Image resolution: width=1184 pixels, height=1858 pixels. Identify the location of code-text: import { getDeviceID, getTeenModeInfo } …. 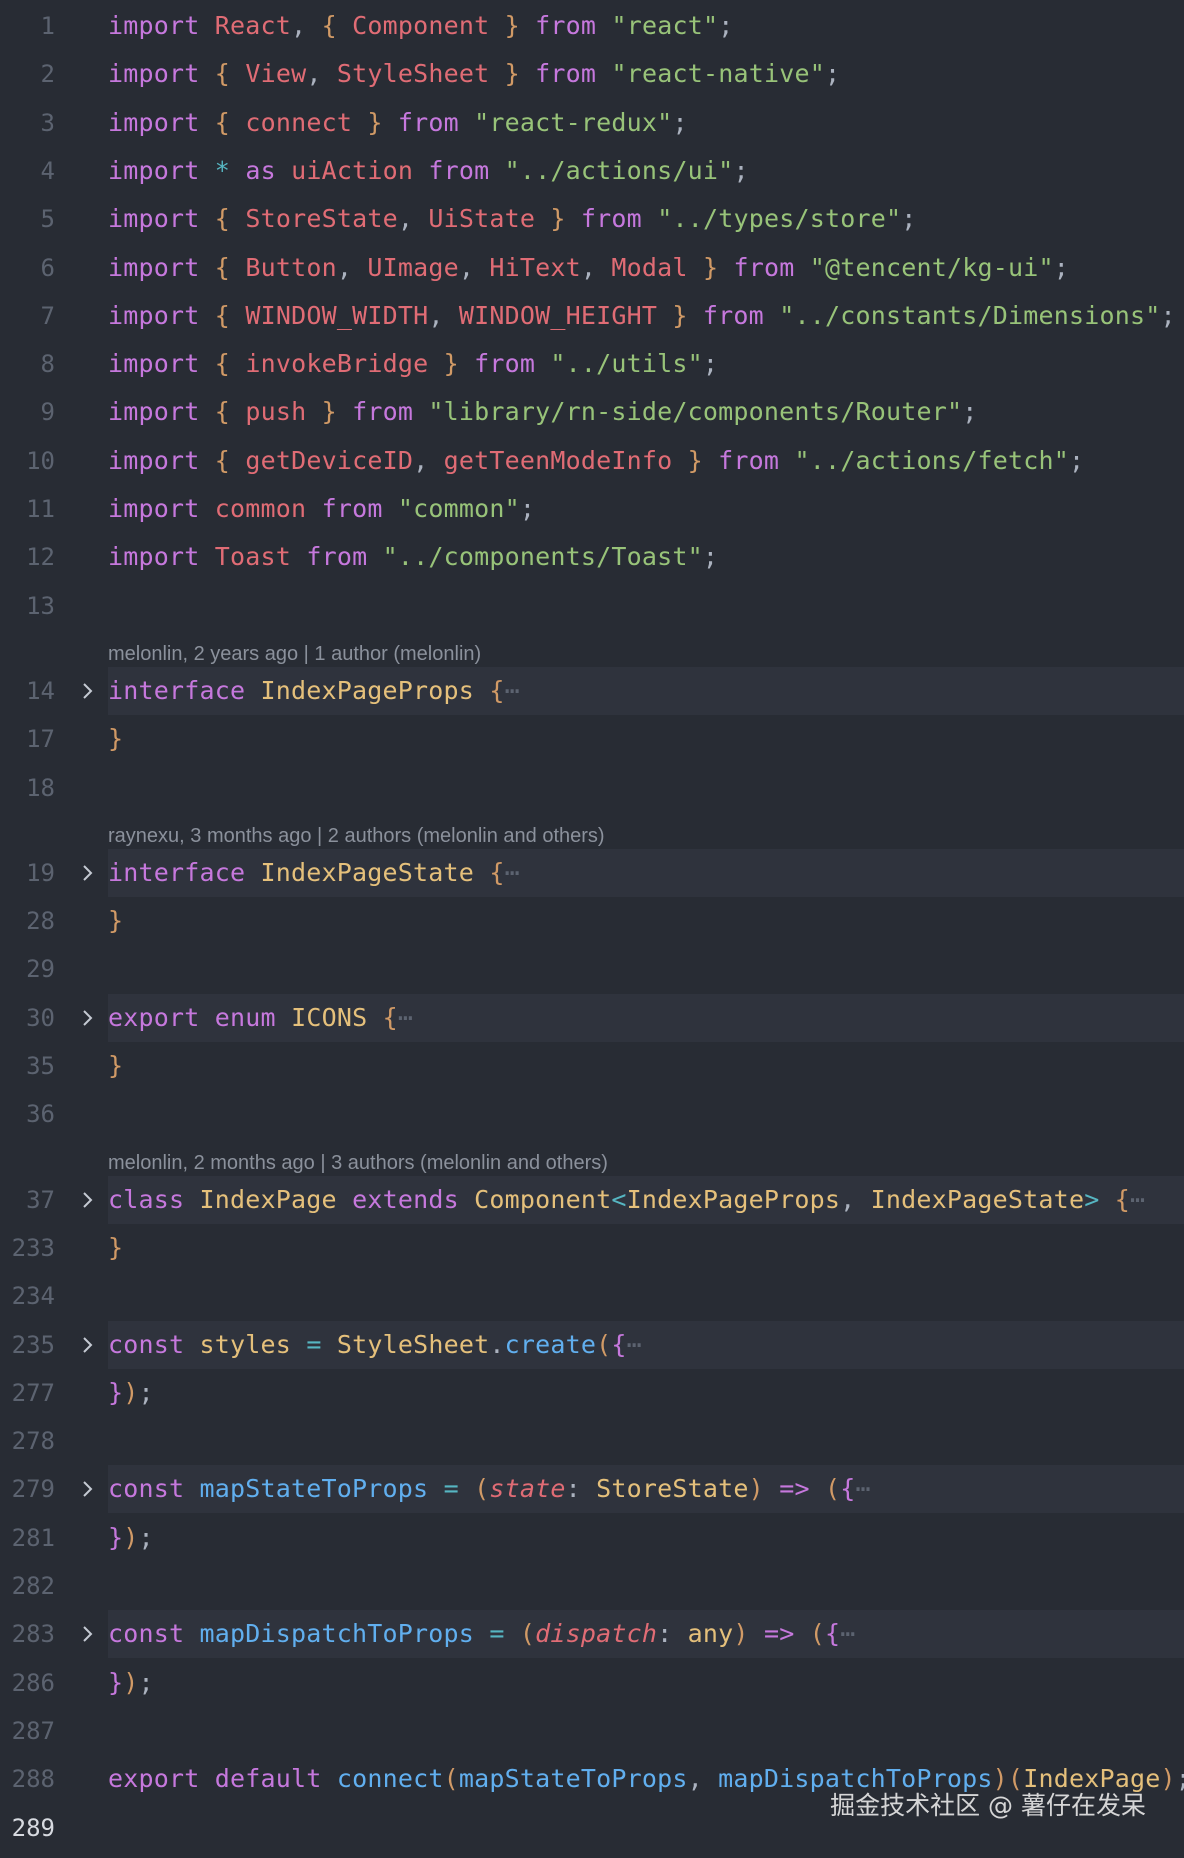
(596, 461).